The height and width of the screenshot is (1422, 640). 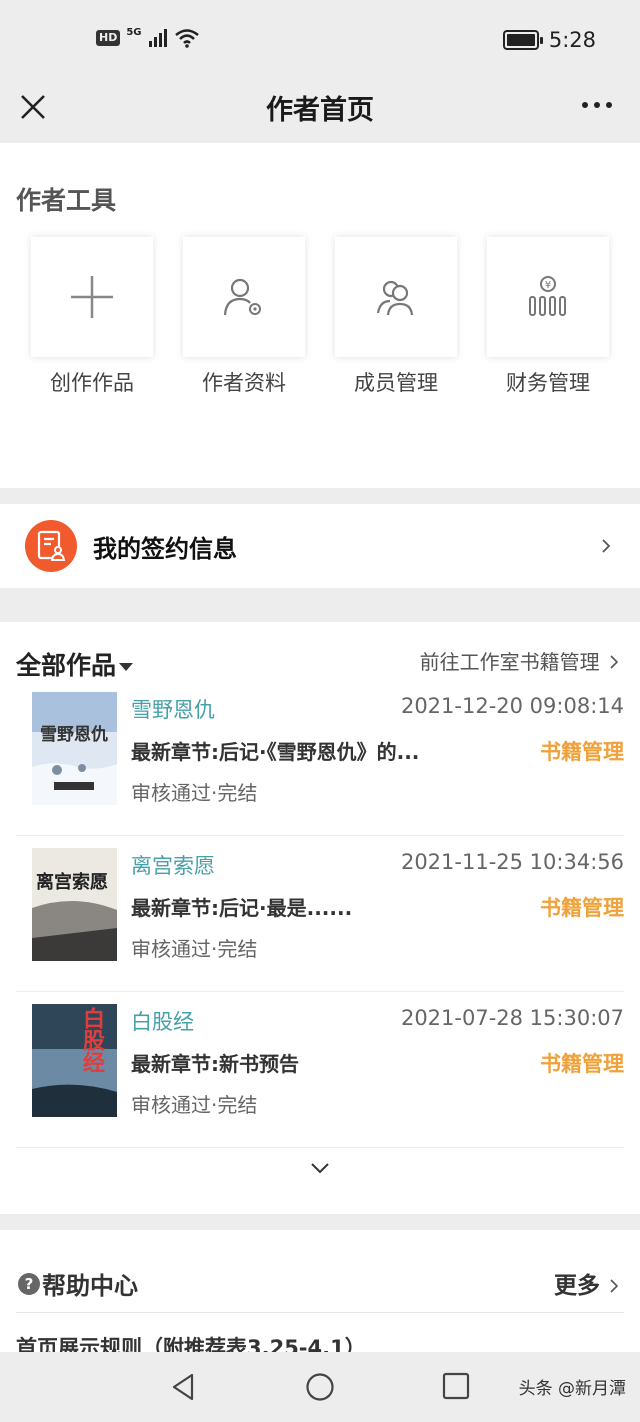 What do you see at coordinates (572, 1389) in the screenshot?
I see `watermark: 头条 @新月潭` at bounding box center [572, 1389].